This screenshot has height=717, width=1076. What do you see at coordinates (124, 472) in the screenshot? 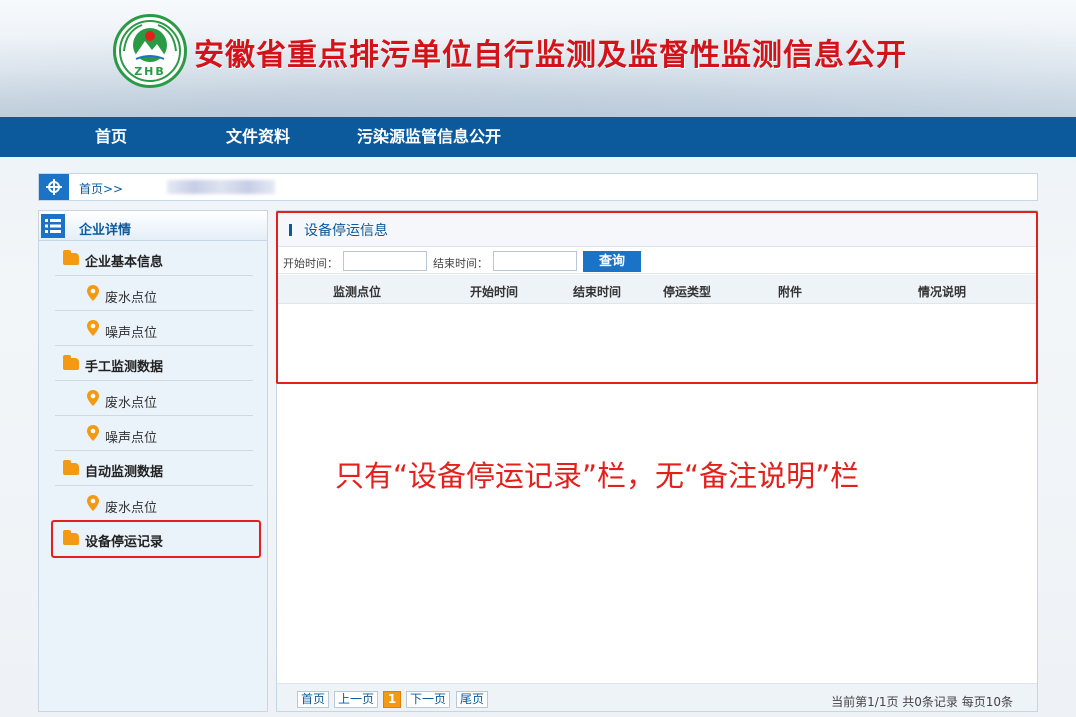
I see `sidebar-group-label: 自动监测数据` at bounding box center [124, 472].